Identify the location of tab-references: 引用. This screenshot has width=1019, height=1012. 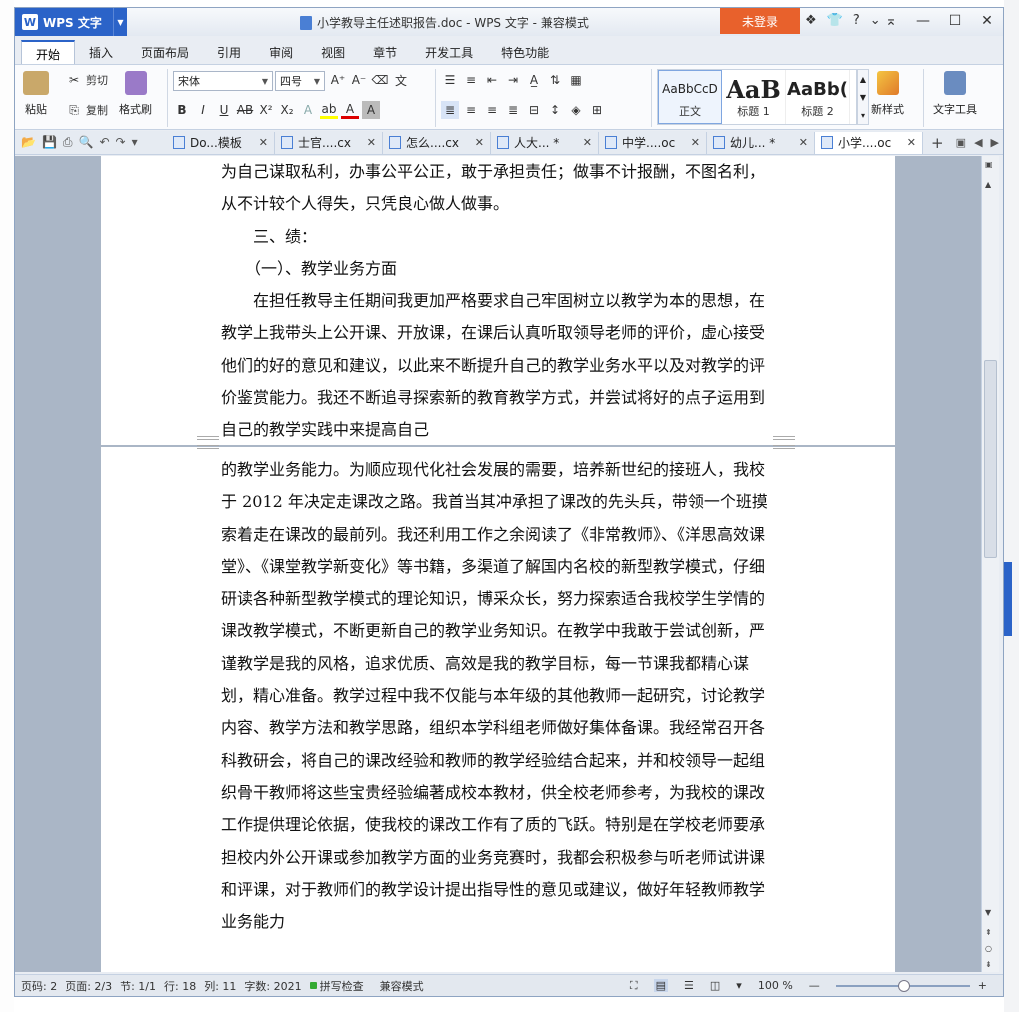
(229, 52).